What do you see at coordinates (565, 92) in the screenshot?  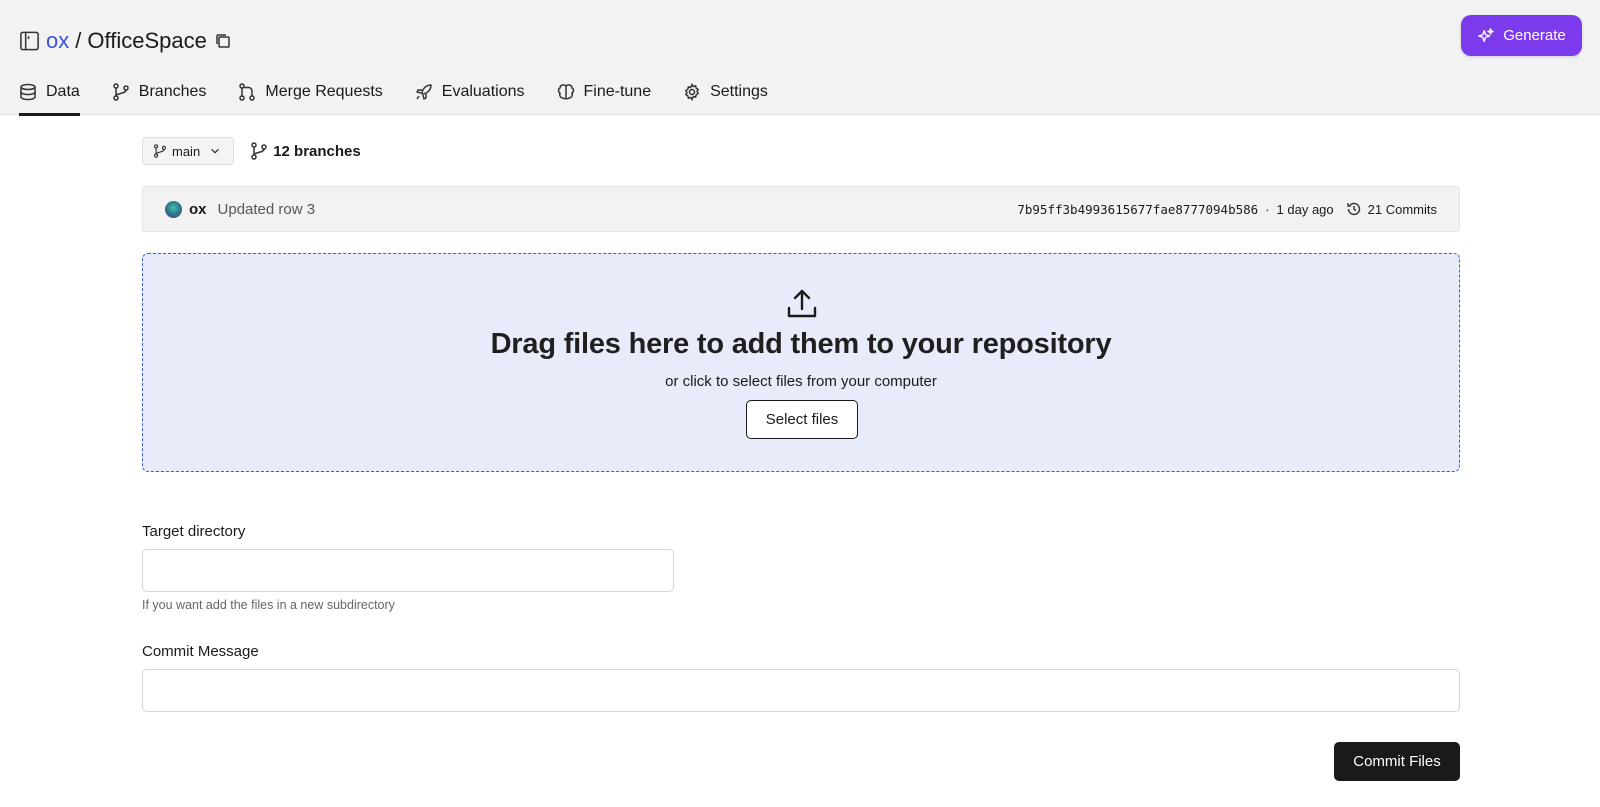 I see `brain-icon` at bounding box center [565, 92].